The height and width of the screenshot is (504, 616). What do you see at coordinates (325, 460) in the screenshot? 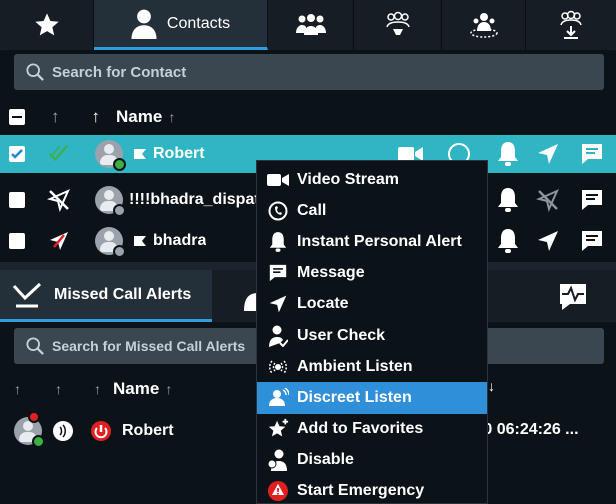
I see `menu-item-label: Disable` at bounding box center [325, 460].